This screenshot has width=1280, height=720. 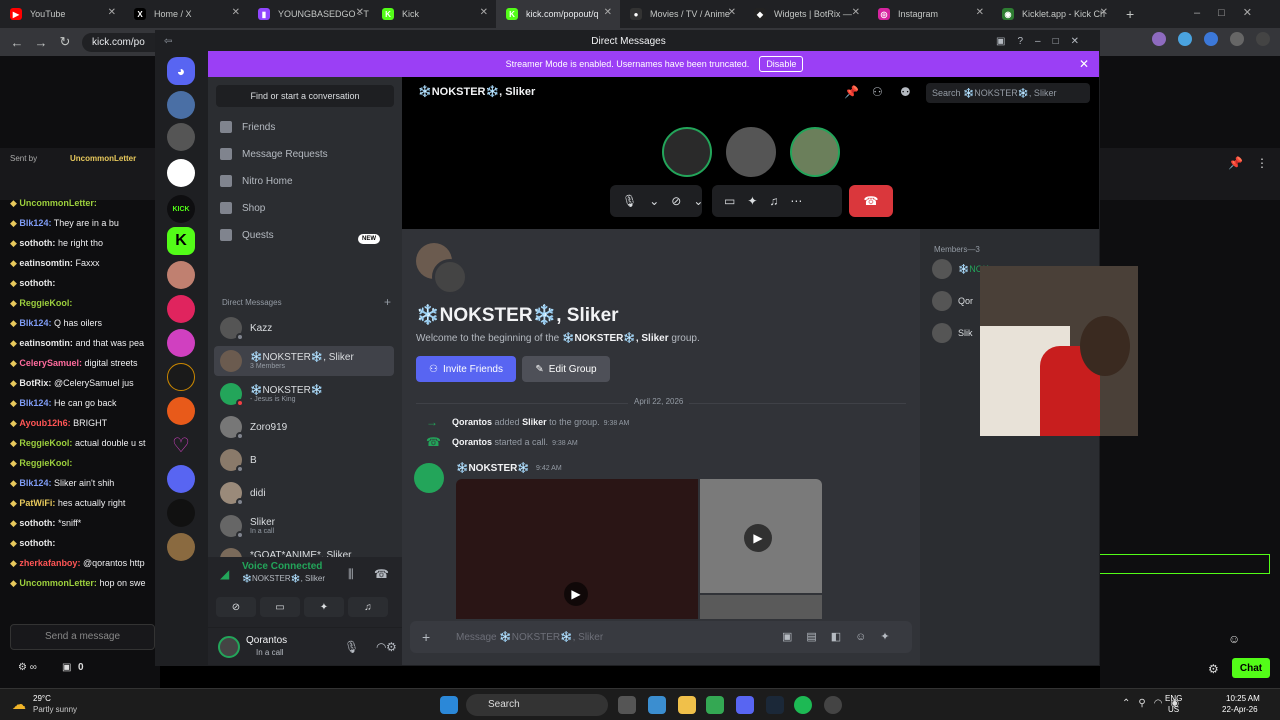 What do you see at coordinates (952, 301) in the screenshot?
I see `member-item: Qor` at bounding box center [952, 301].